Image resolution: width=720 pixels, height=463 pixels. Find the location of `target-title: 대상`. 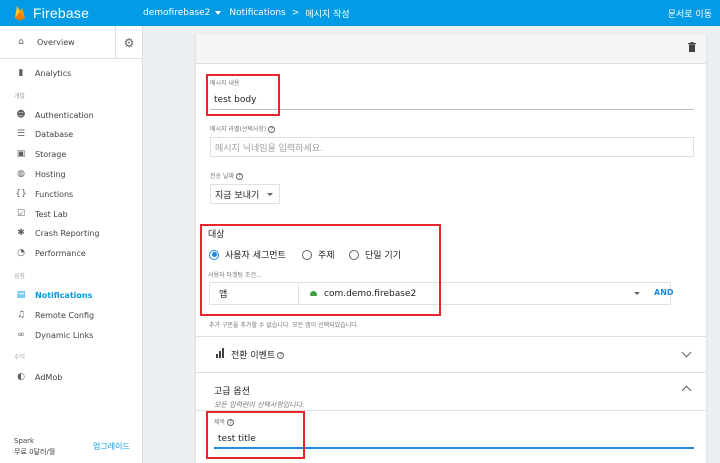

target-title: 대상 is located at coordinates (216, 235).